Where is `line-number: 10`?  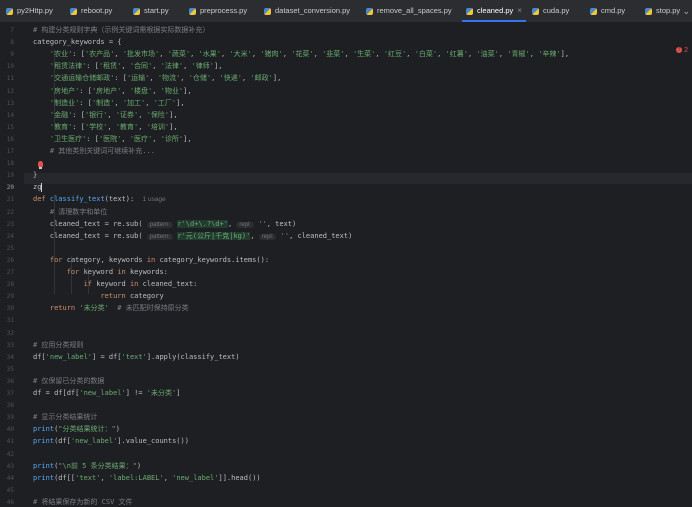
line-number: 10 is located at coordinates (10, 67).